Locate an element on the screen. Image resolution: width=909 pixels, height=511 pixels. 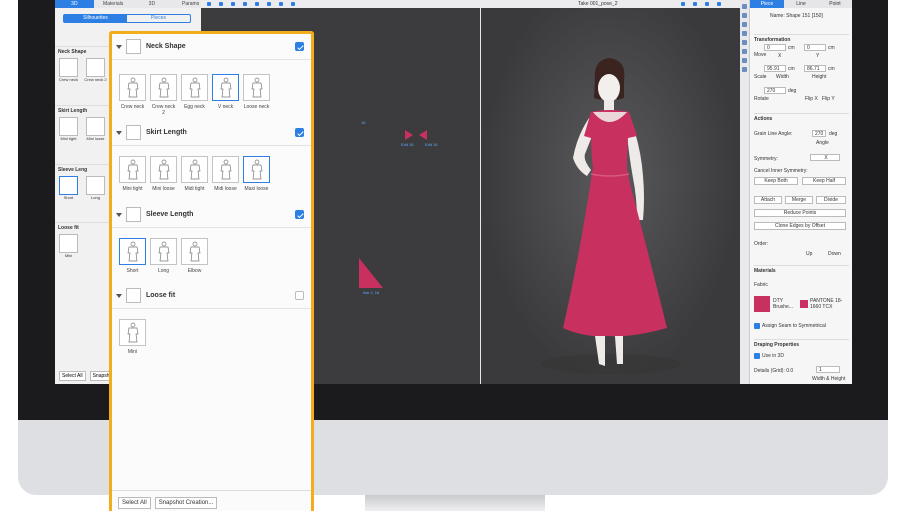
silhouette-option: Midi loose is located at coordinates (225, 174).